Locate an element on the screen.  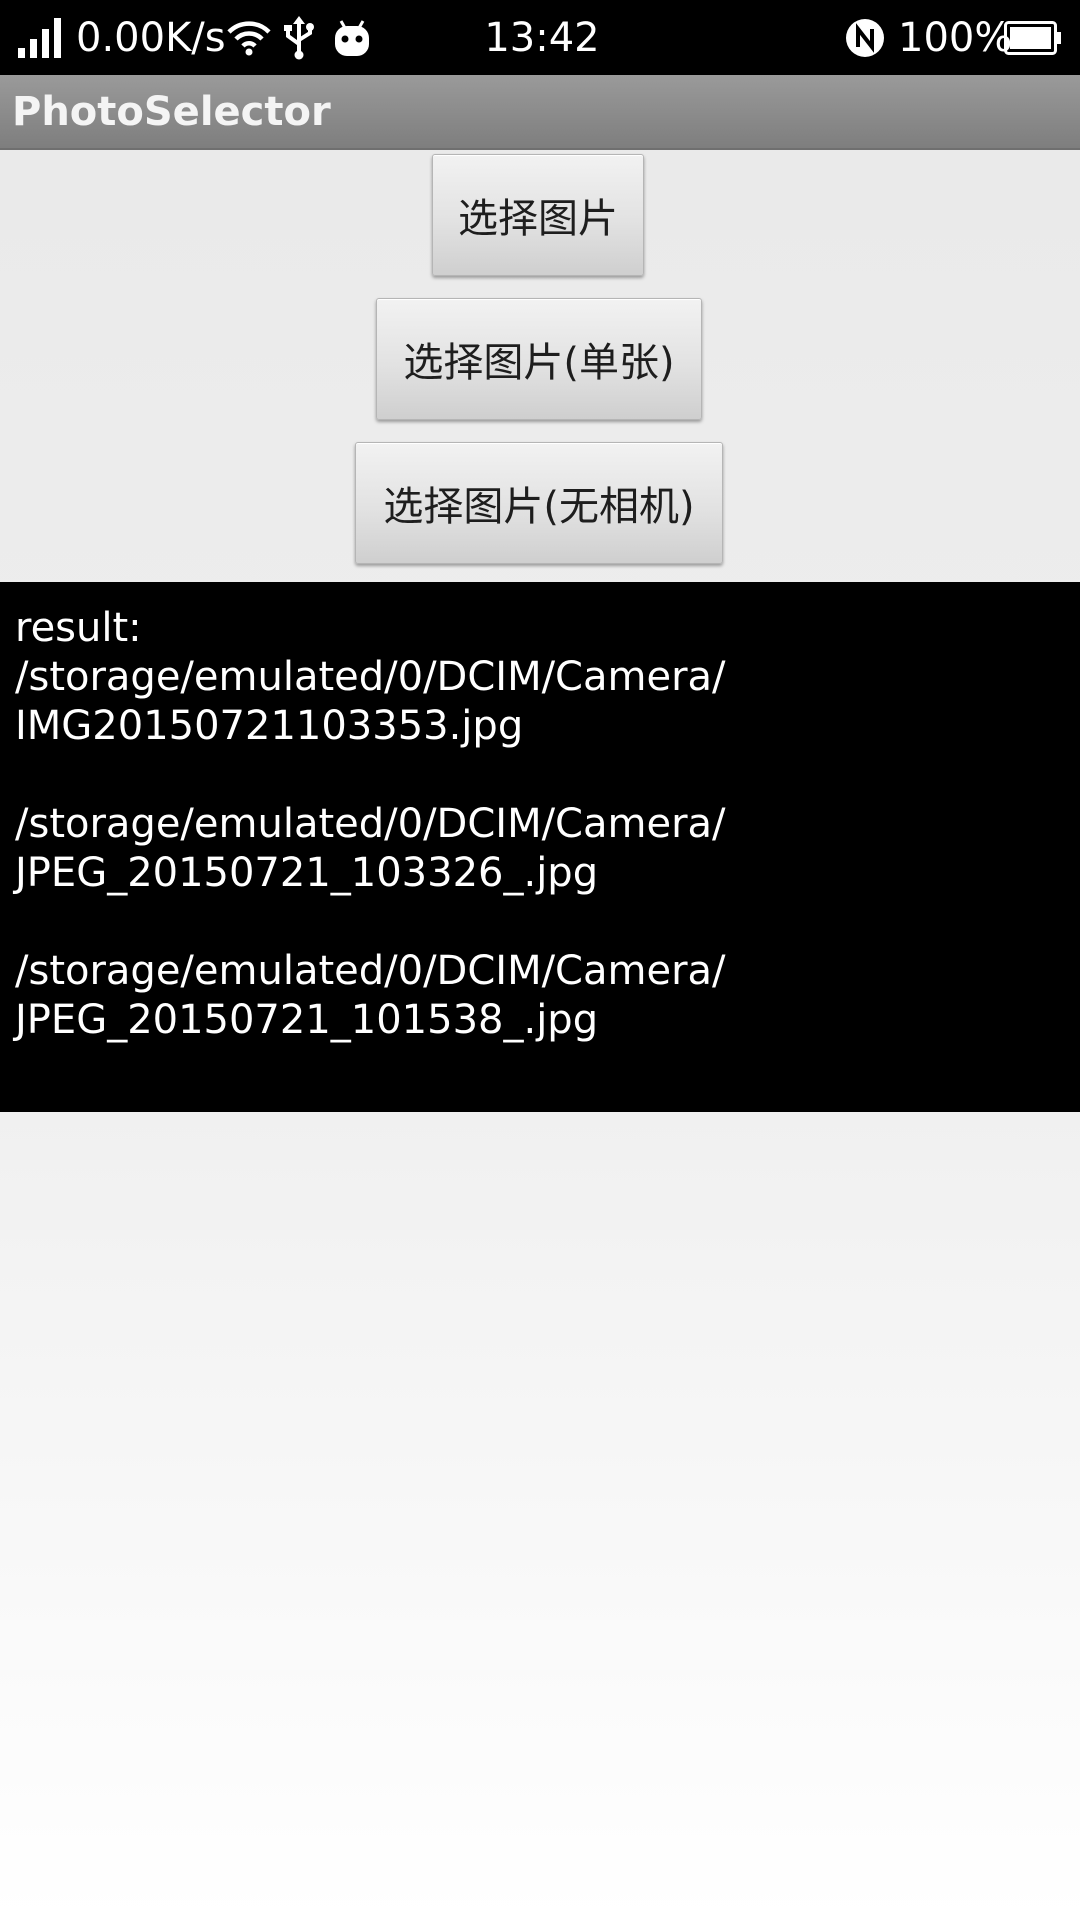
usb-icon is located at coordinates (299, 37).